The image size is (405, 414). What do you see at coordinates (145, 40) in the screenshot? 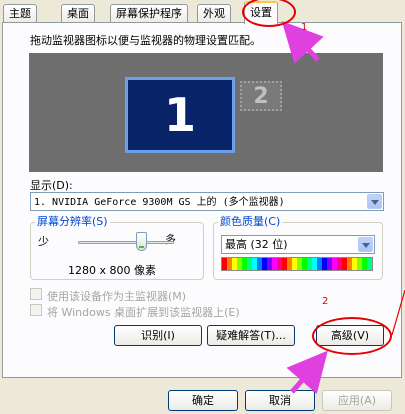
I see `instruction-text: 拖动监视器图标以便与监视器的物理设置匹配。` at bounding box center [145, 40].